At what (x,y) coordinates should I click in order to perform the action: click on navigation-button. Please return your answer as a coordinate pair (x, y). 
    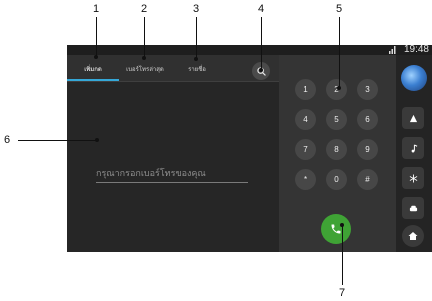
    Looking at the image, I should click on (413, 118).